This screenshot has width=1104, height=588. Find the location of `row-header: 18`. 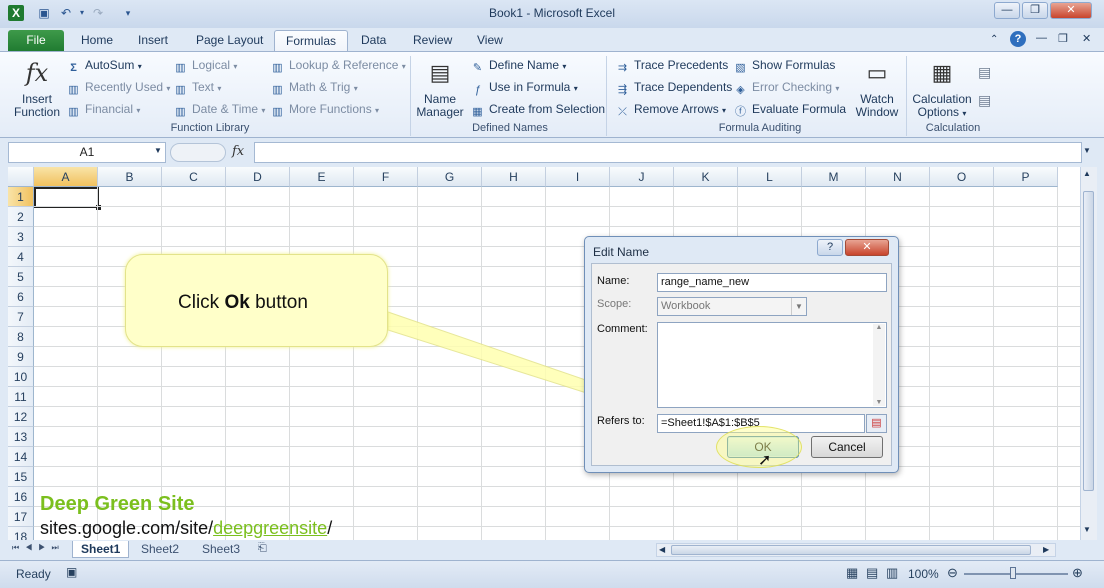

row-header: 18 is located at coordinates (21, 533).